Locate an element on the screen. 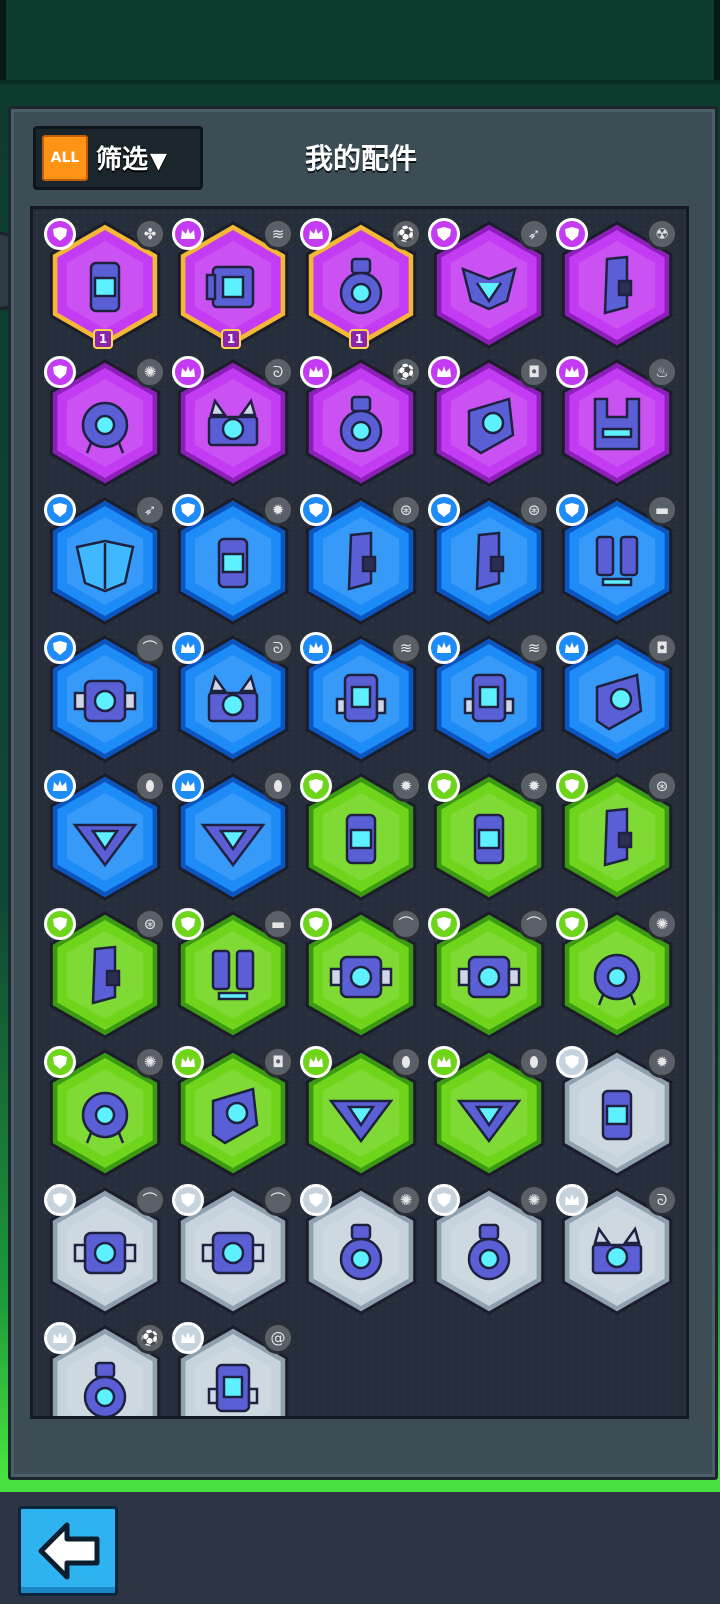 The width and height of the screenshot is (720, 1604). snail-resource-icon: @ is located at coordinates (278, 1338).